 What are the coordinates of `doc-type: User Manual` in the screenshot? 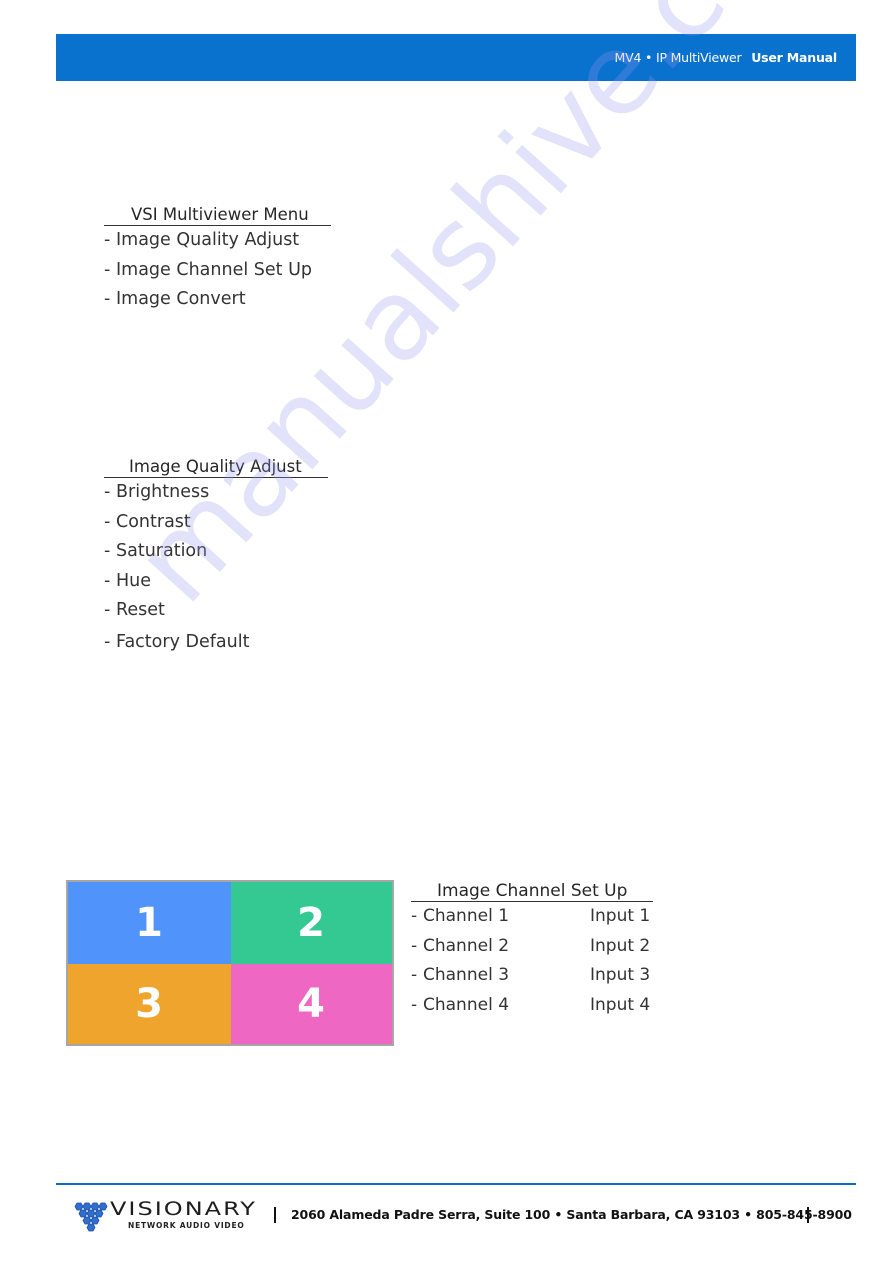 It's located at (794, 57).